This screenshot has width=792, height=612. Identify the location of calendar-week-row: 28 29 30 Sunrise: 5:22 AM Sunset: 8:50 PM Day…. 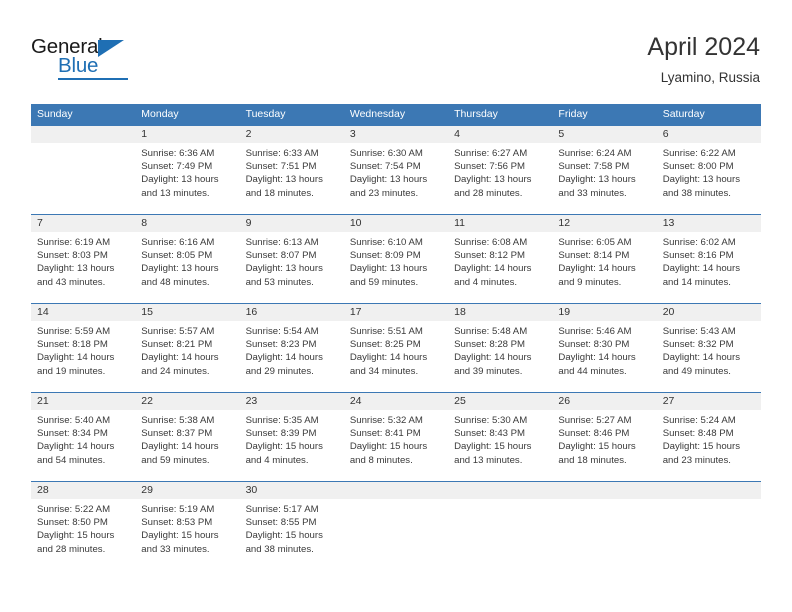
(396, 525).